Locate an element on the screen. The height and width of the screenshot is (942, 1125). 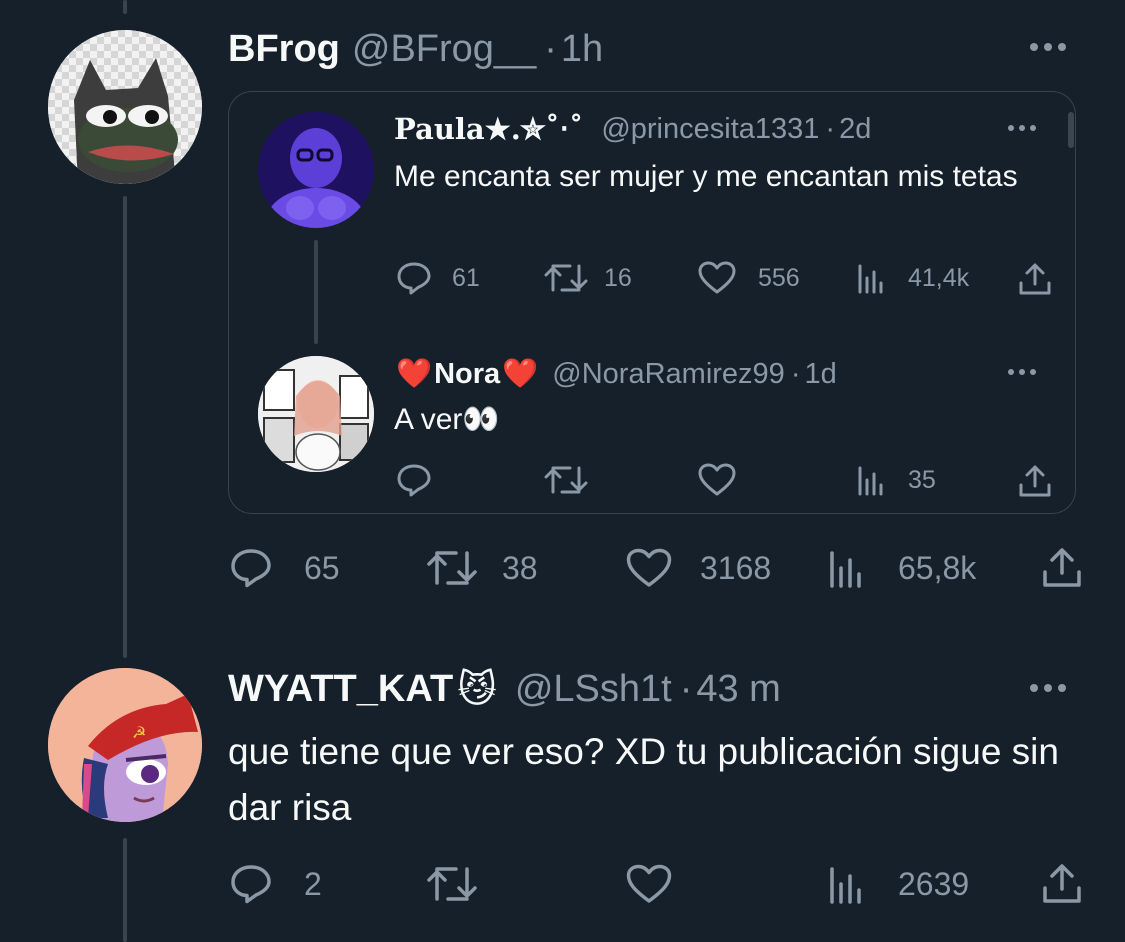
like-button: 556 is located at coordinates (749, 277).